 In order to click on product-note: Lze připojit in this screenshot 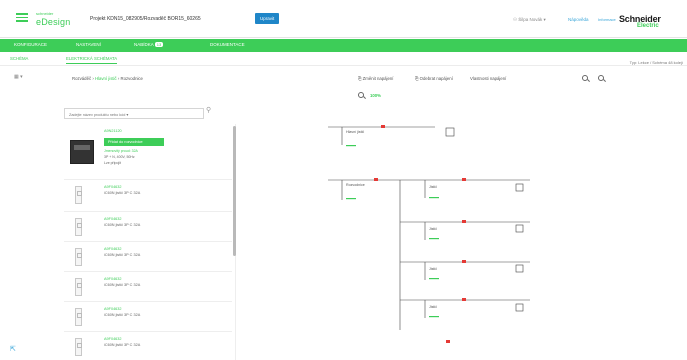, I will do `click(112, 163)`.